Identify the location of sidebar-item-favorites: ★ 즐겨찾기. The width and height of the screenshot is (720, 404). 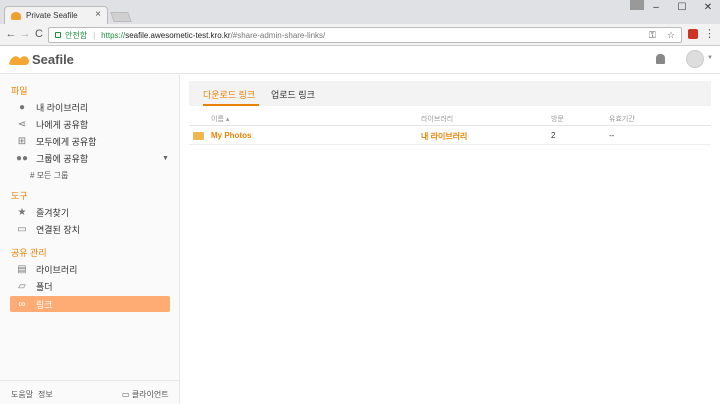
(90, 212).